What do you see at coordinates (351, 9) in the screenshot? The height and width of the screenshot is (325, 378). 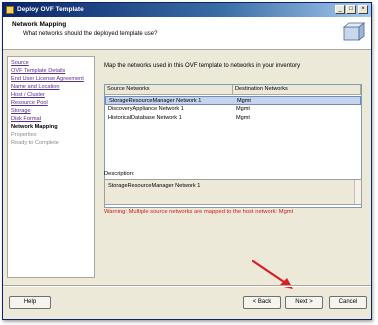 I see `maximize-button: □` at bounding box center [351, 9].